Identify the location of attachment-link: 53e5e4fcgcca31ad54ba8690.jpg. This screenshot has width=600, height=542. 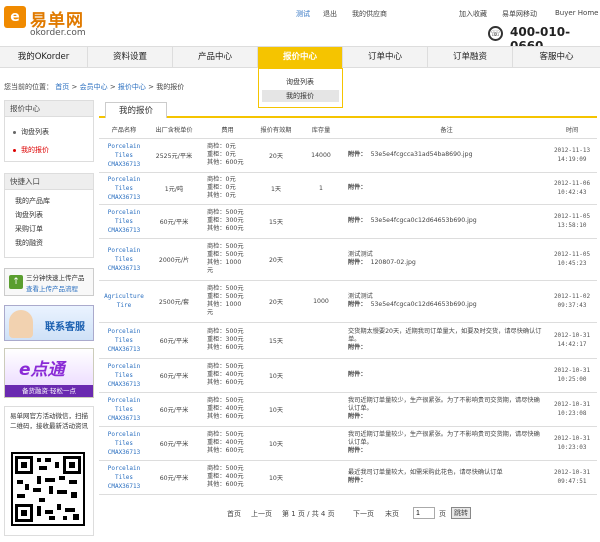
(422, 154).